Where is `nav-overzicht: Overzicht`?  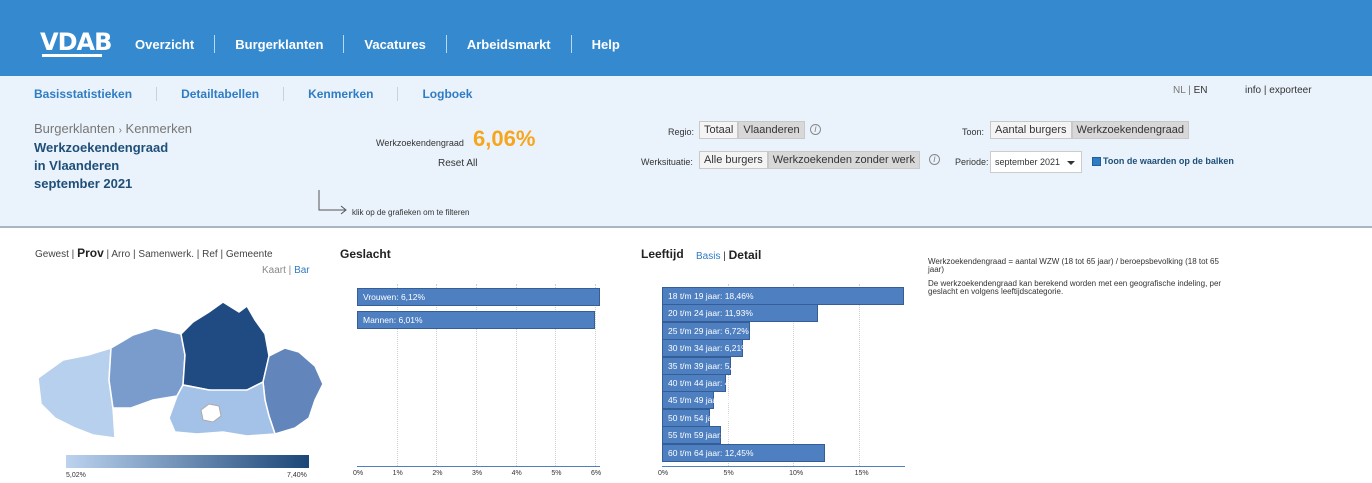
nav-overzicht: Overzicht is located at coordinates (164, 44).